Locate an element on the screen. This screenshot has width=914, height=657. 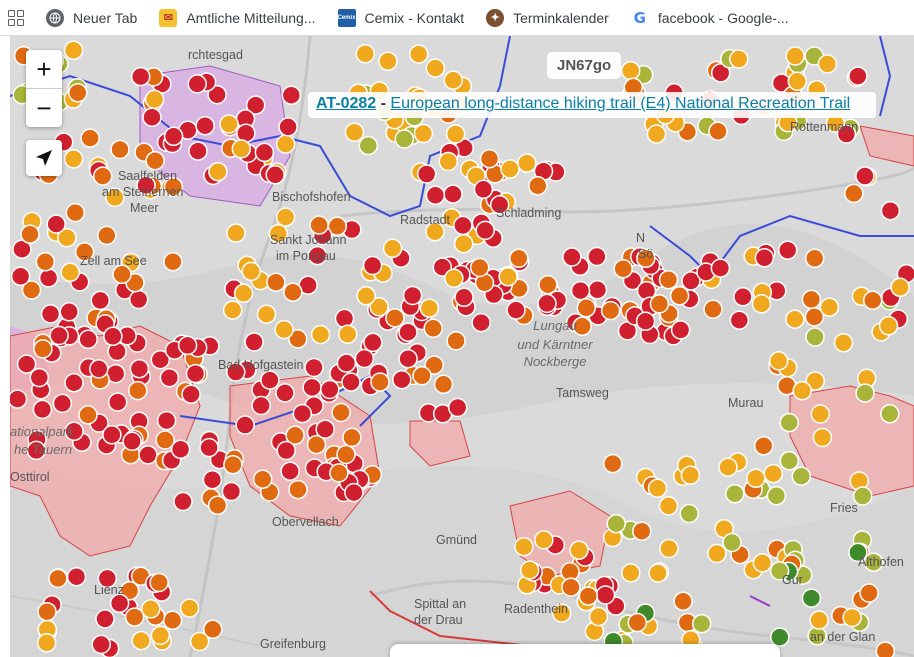
zoom-out-button: − is located at coordinates (44, 107).